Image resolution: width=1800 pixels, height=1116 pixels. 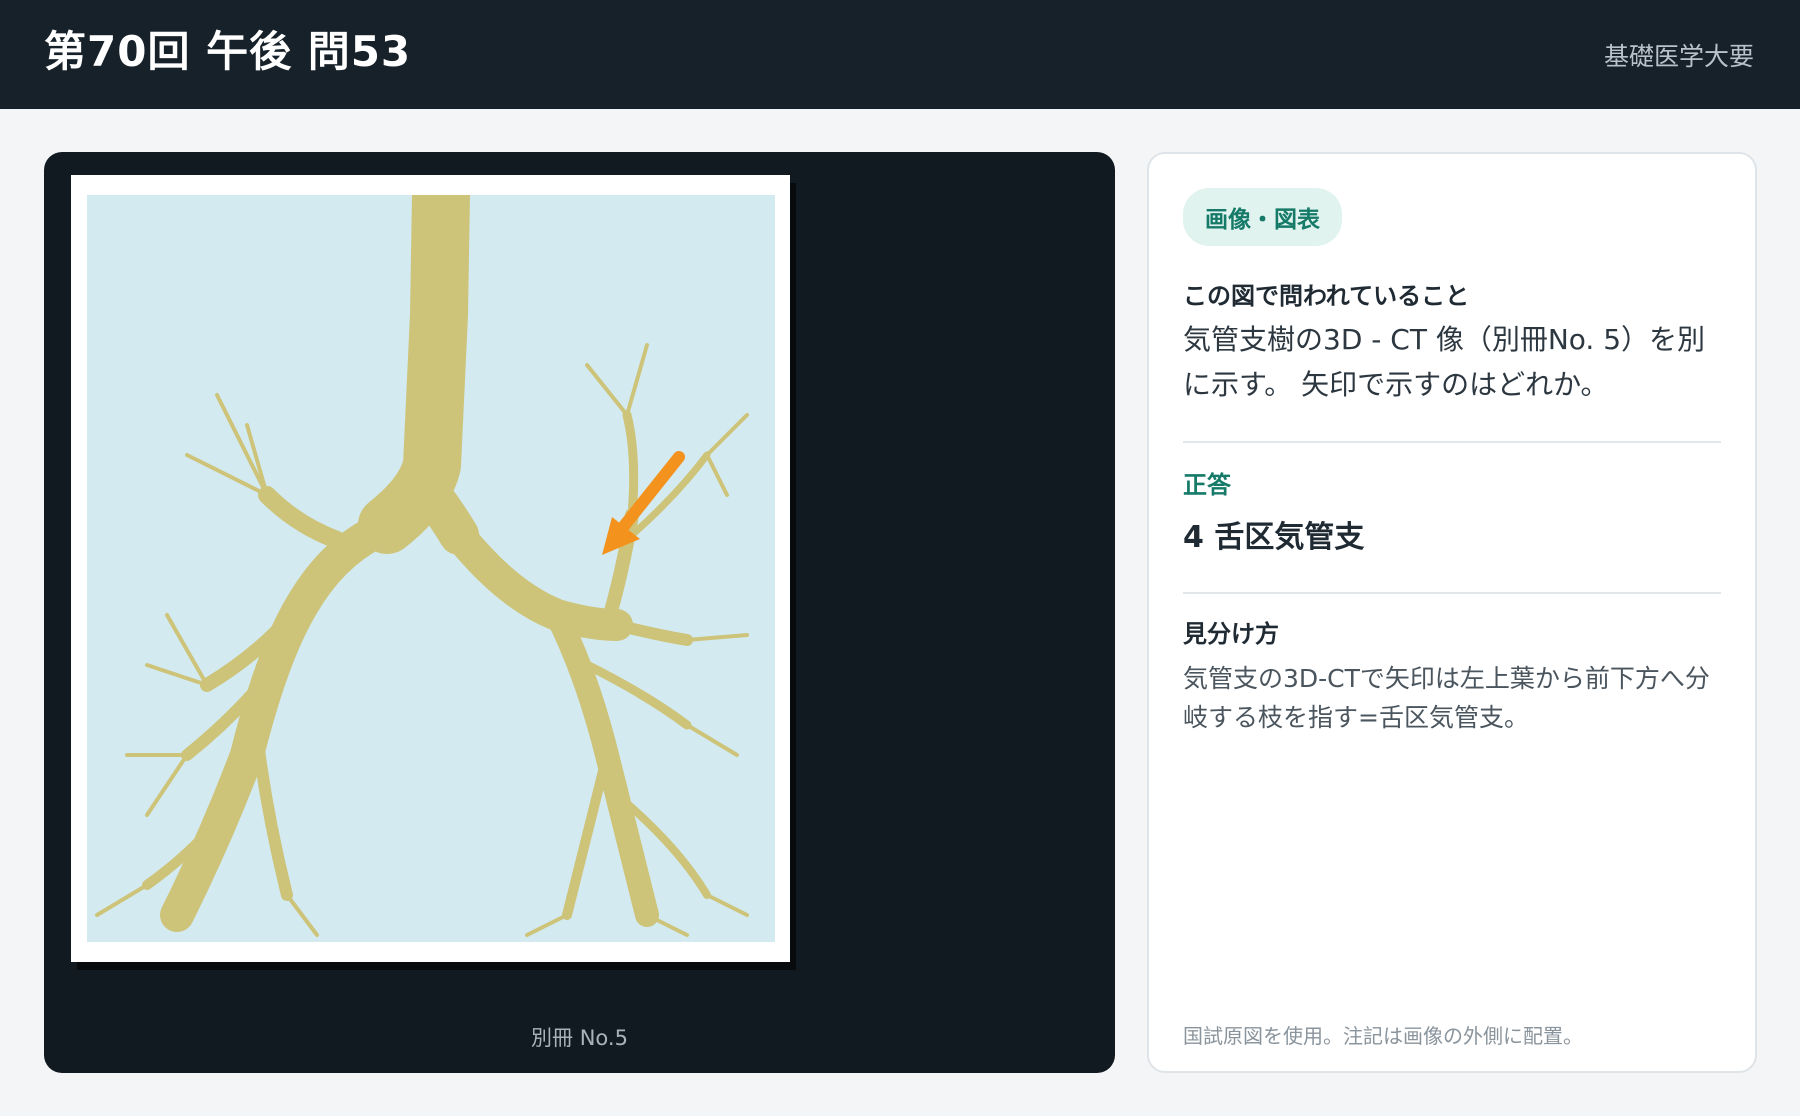 What do you see at coordinates (1383, 1036) in the screenshot?
I see `footnote: 国試原図を使用。注記は画像の外側に配置。` at bounding box center [1383, 1036].